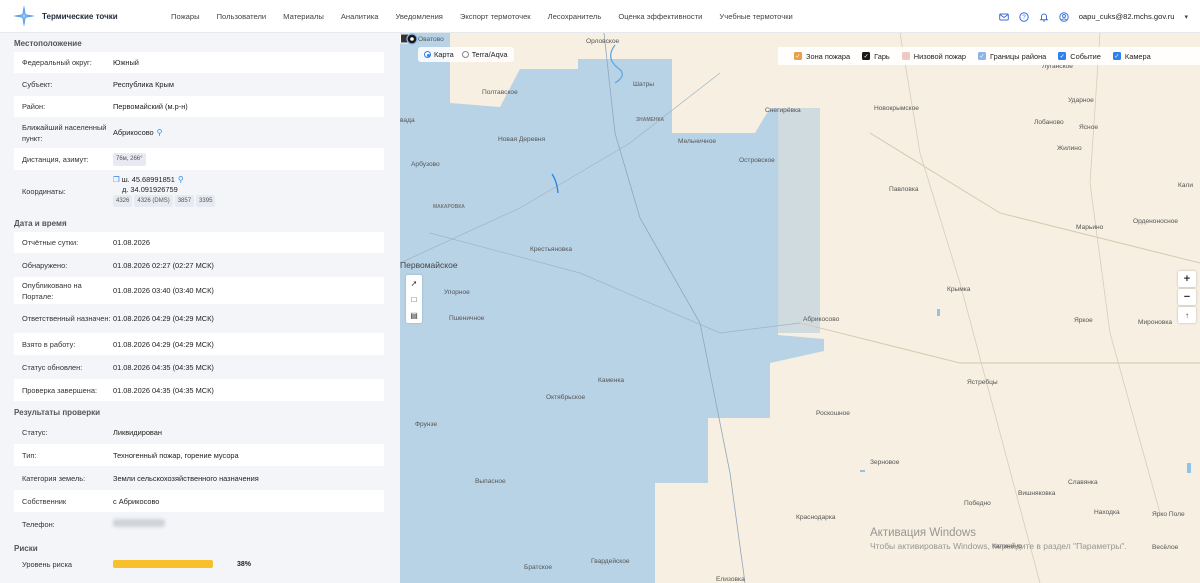  What do you see at coordinates (24, 16) in the screenshot?
I see `compass-star-icon` at bounding box center [24, 16].